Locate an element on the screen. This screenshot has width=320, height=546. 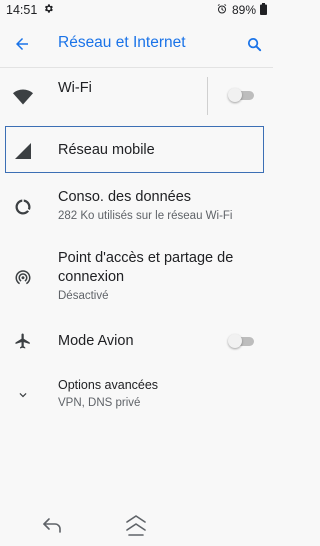
arrow-back-icon is located at coordinates (22, 44).